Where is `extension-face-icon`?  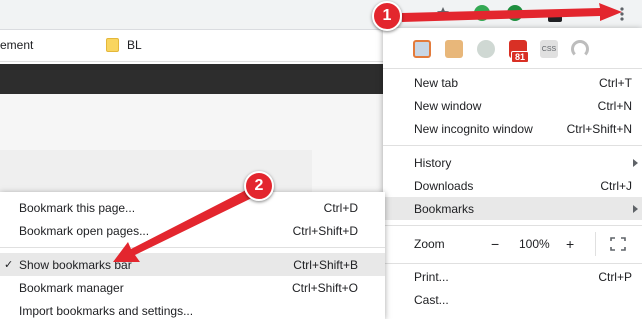
extension-face-icon is located at coordinates (454, 49).